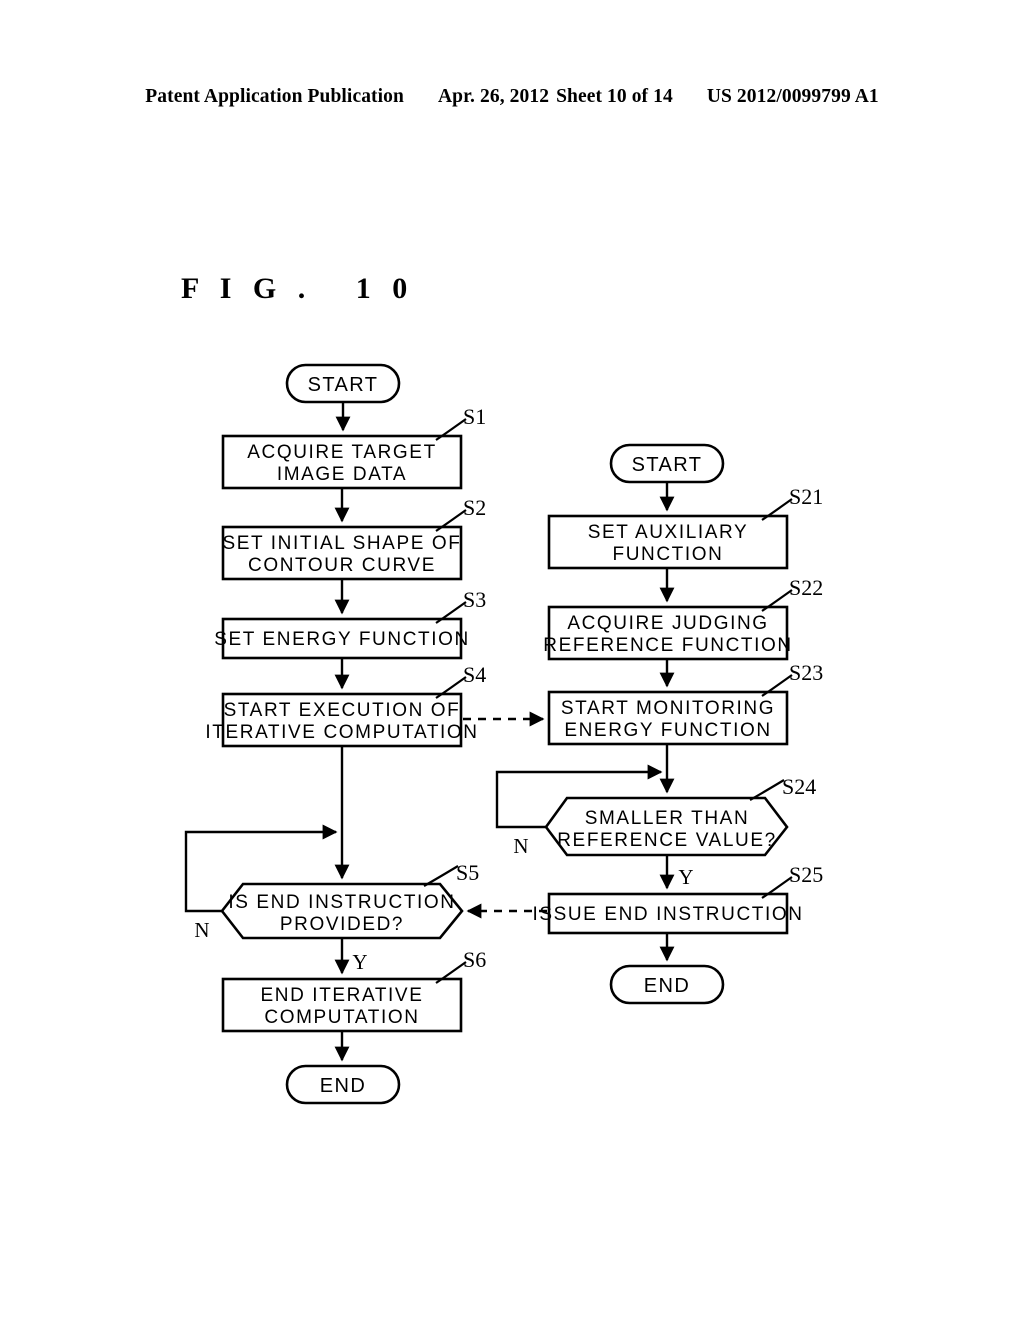 The height and width of the screenshot is (1320, 1024). I want to click on s4-text-line2: ITERATIVE COMPUTATION, so click(341, 732).